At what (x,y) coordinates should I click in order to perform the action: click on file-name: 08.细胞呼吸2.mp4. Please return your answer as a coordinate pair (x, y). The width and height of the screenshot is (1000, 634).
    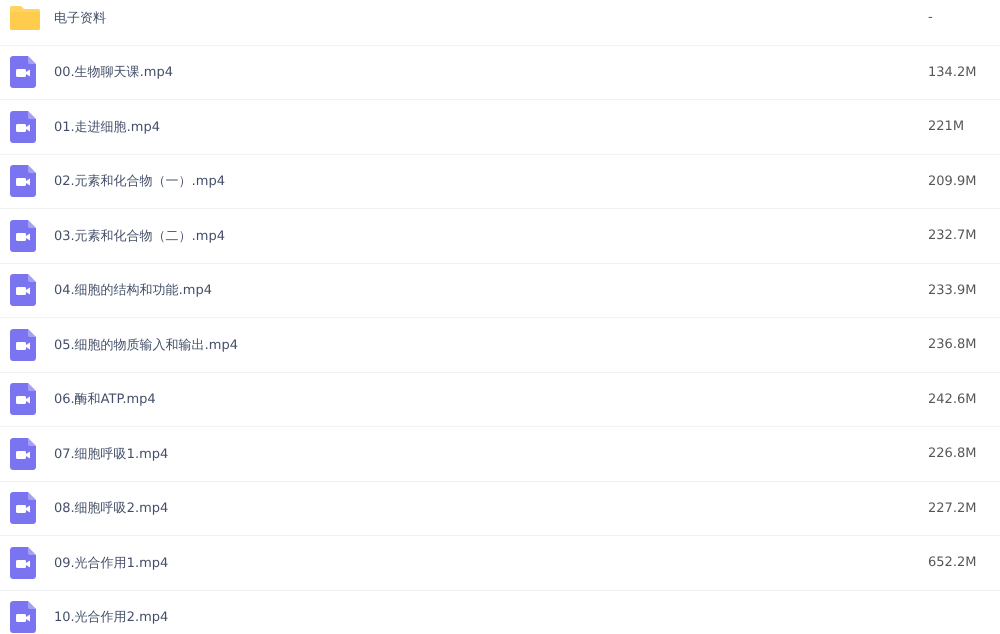
    Looking at the image, I should click on (491, 508).